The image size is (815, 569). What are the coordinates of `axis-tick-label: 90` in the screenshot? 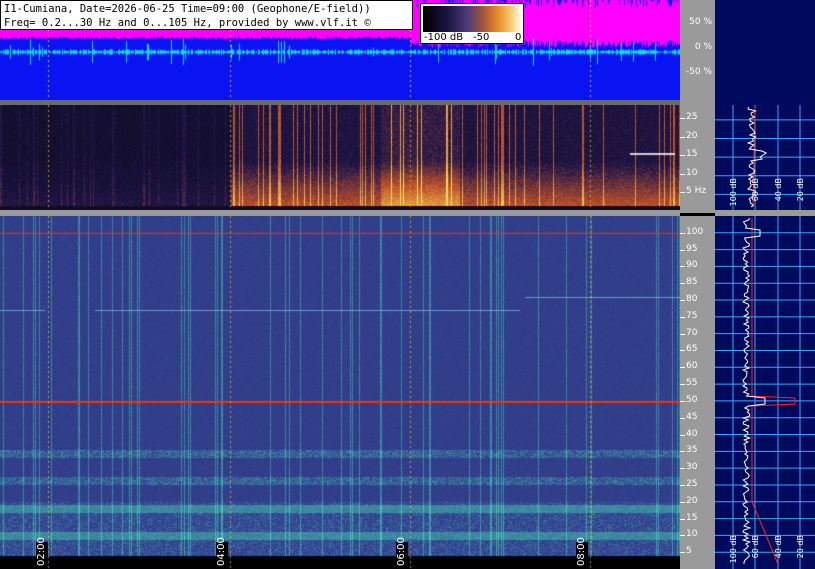 It's located at (692, 265).